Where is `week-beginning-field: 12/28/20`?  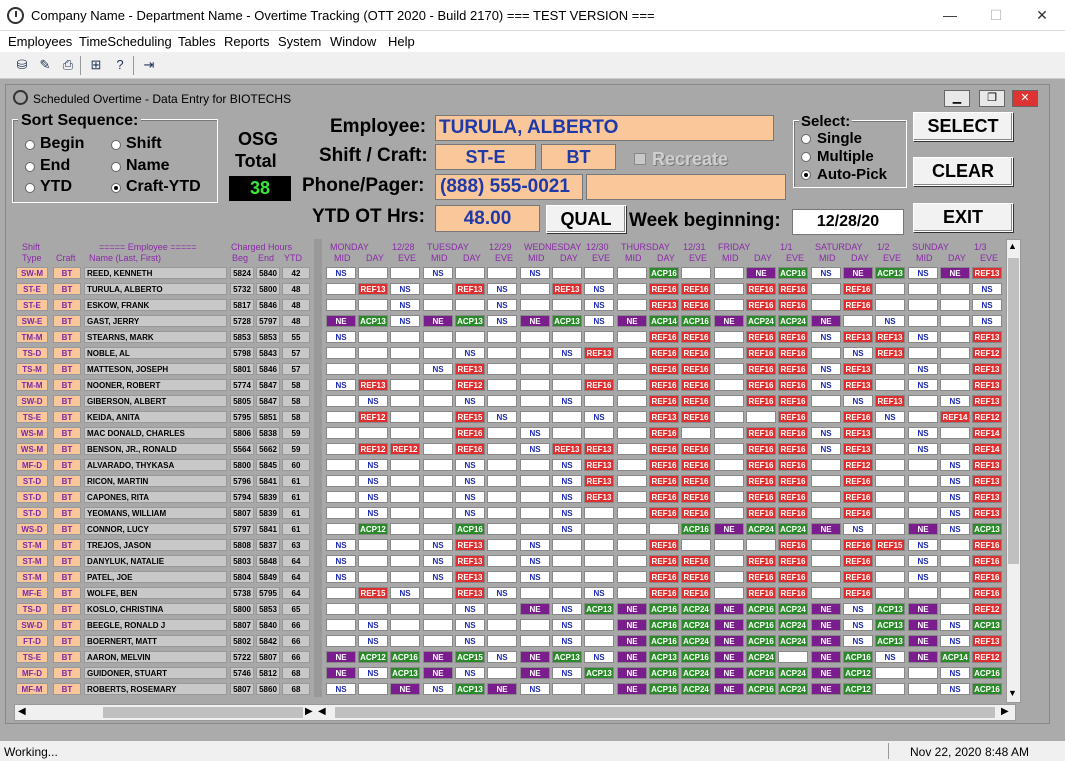 week-beginning-field: 12/28/20 is located at coordinates (848, 222).